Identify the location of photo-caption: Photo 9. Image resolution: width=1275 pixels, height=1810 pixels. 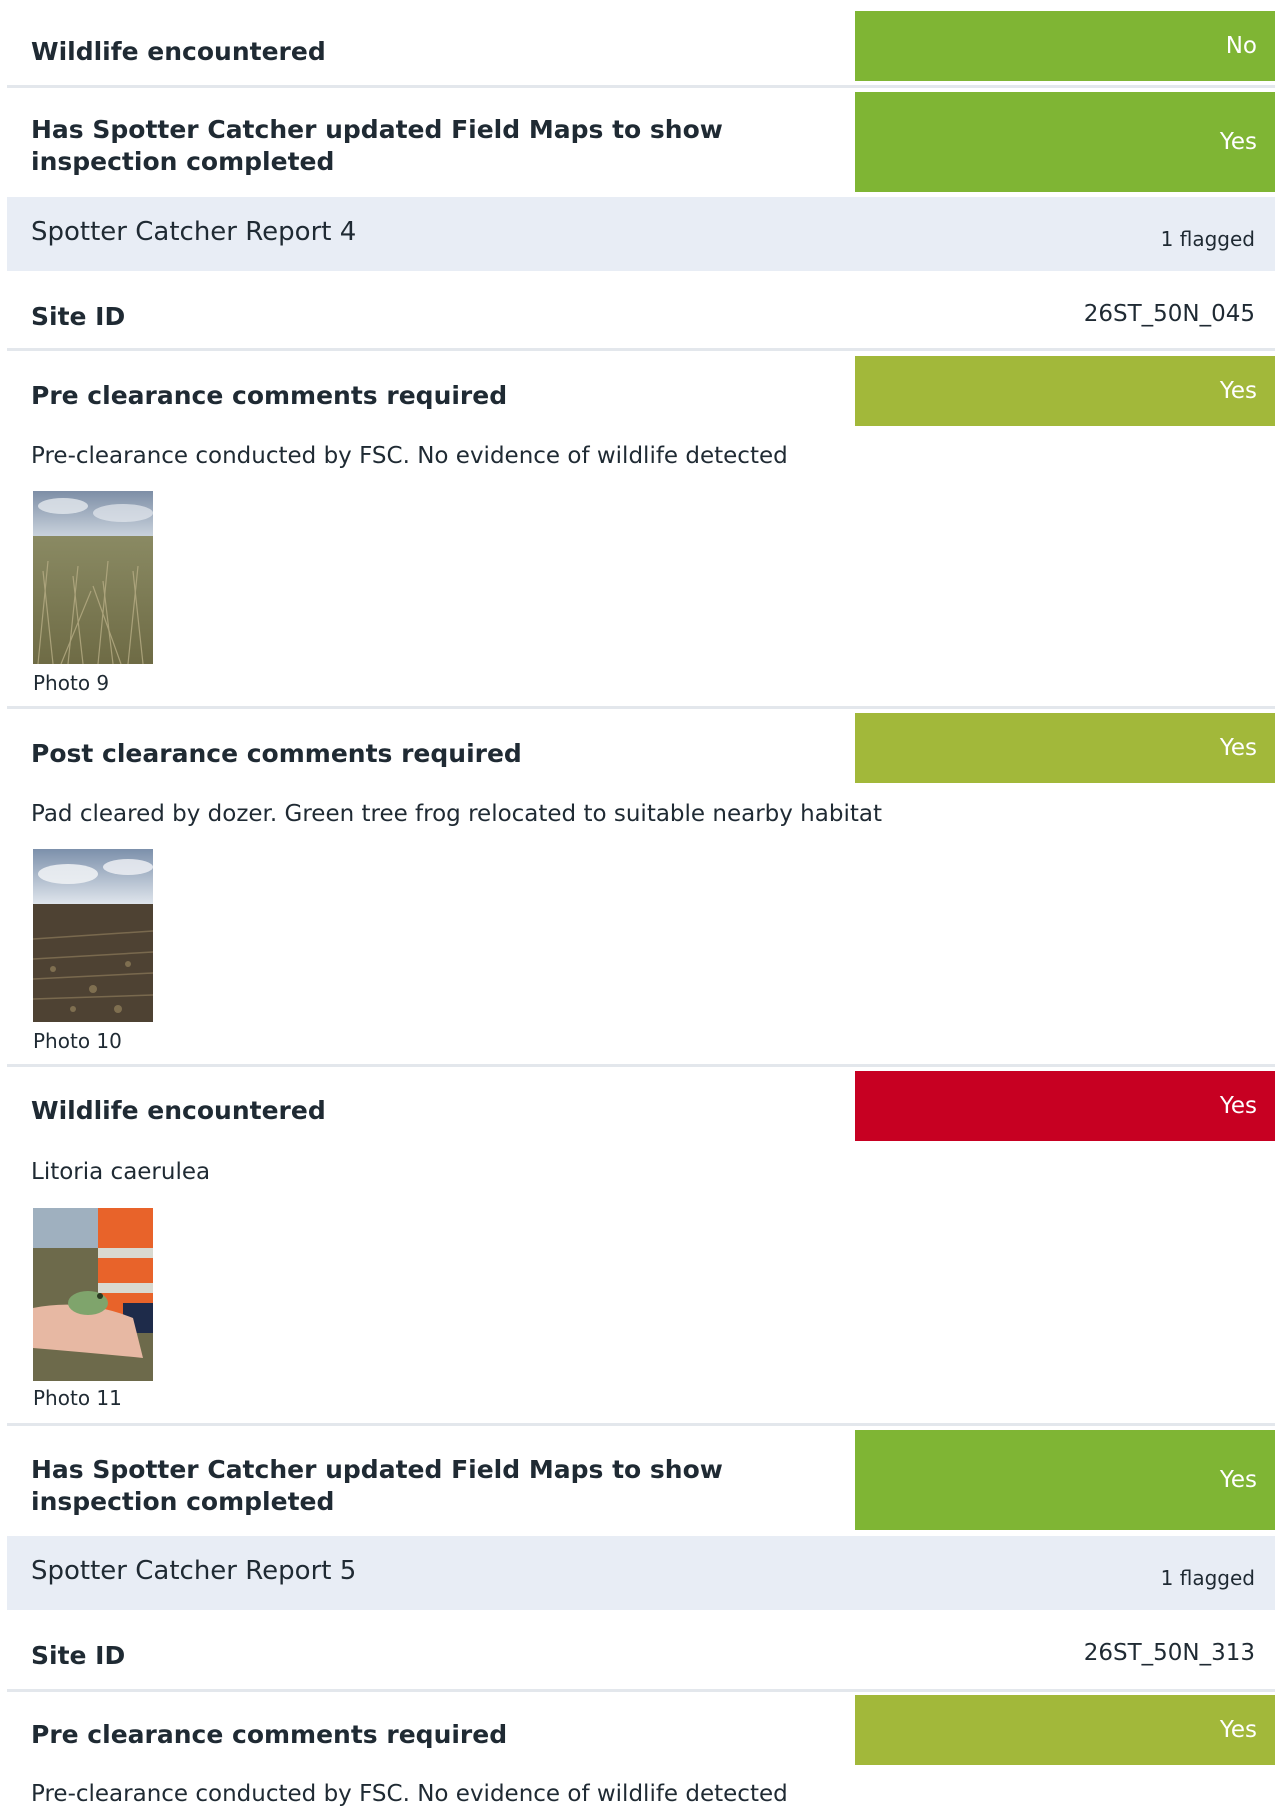
(71, 683).